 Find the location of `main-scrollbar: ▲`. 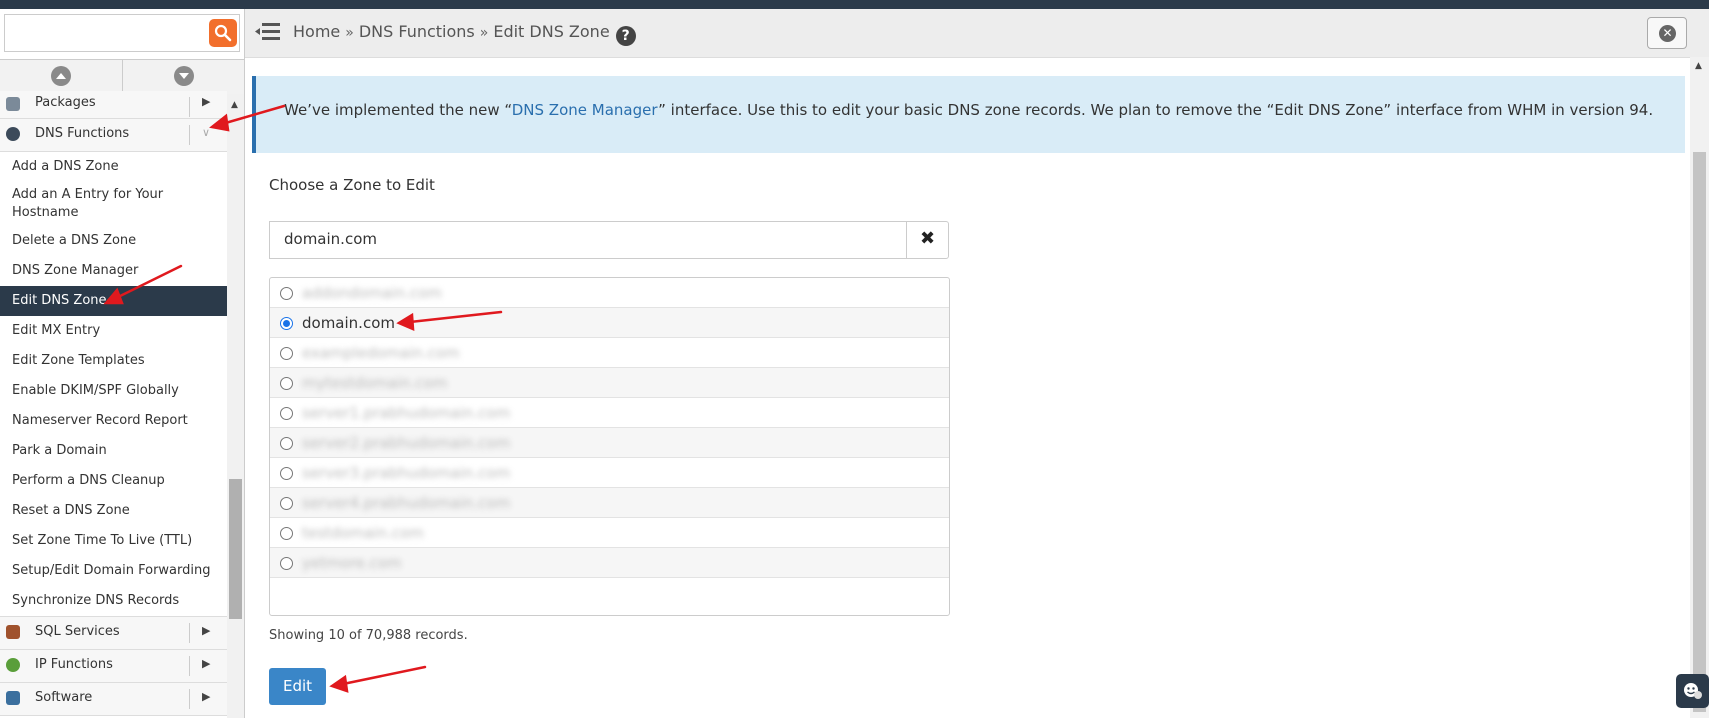

main-scrollbar: ▲ is located at coordinates (1699, 387).